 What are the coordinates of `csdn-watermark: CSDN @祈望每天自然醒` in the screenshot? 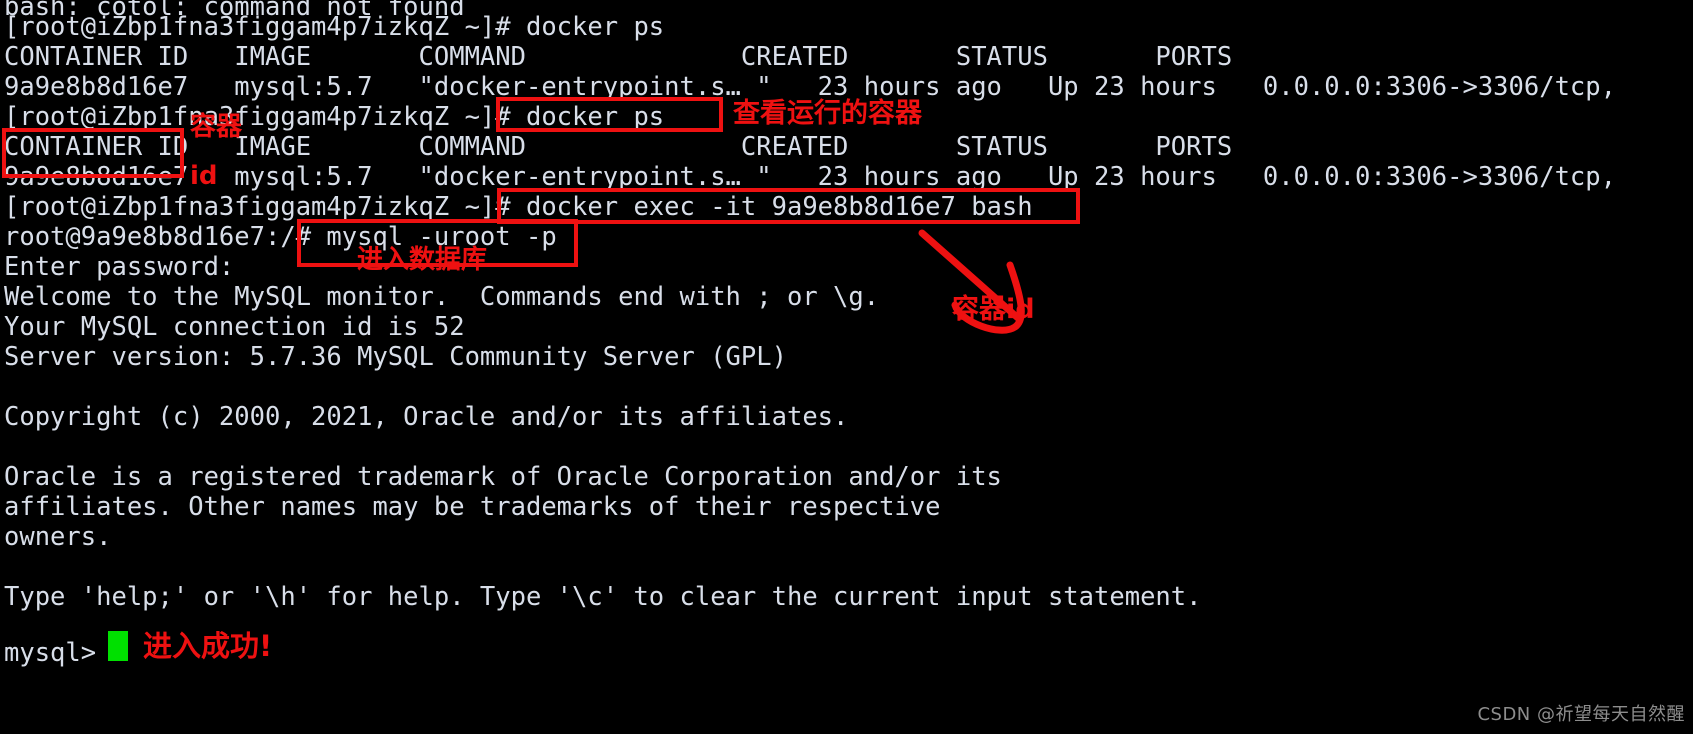 It's located at (1581, 714).